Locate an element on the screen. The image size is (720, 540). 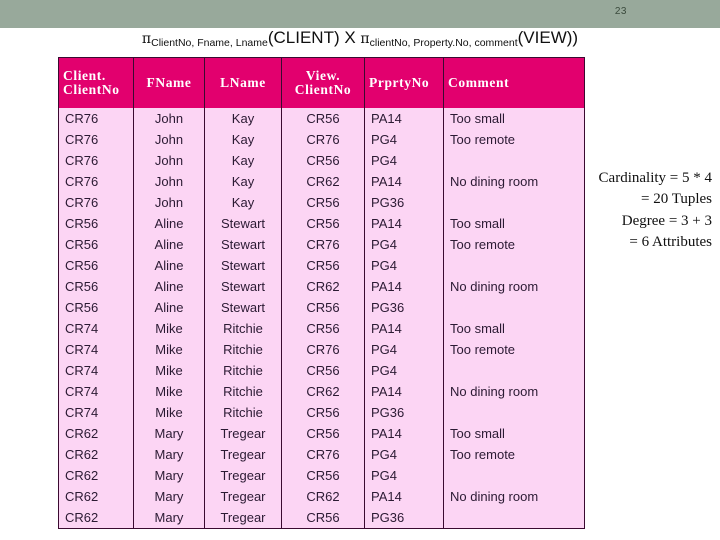
pi-symbol-right: π is located at coordinates (365, 39).